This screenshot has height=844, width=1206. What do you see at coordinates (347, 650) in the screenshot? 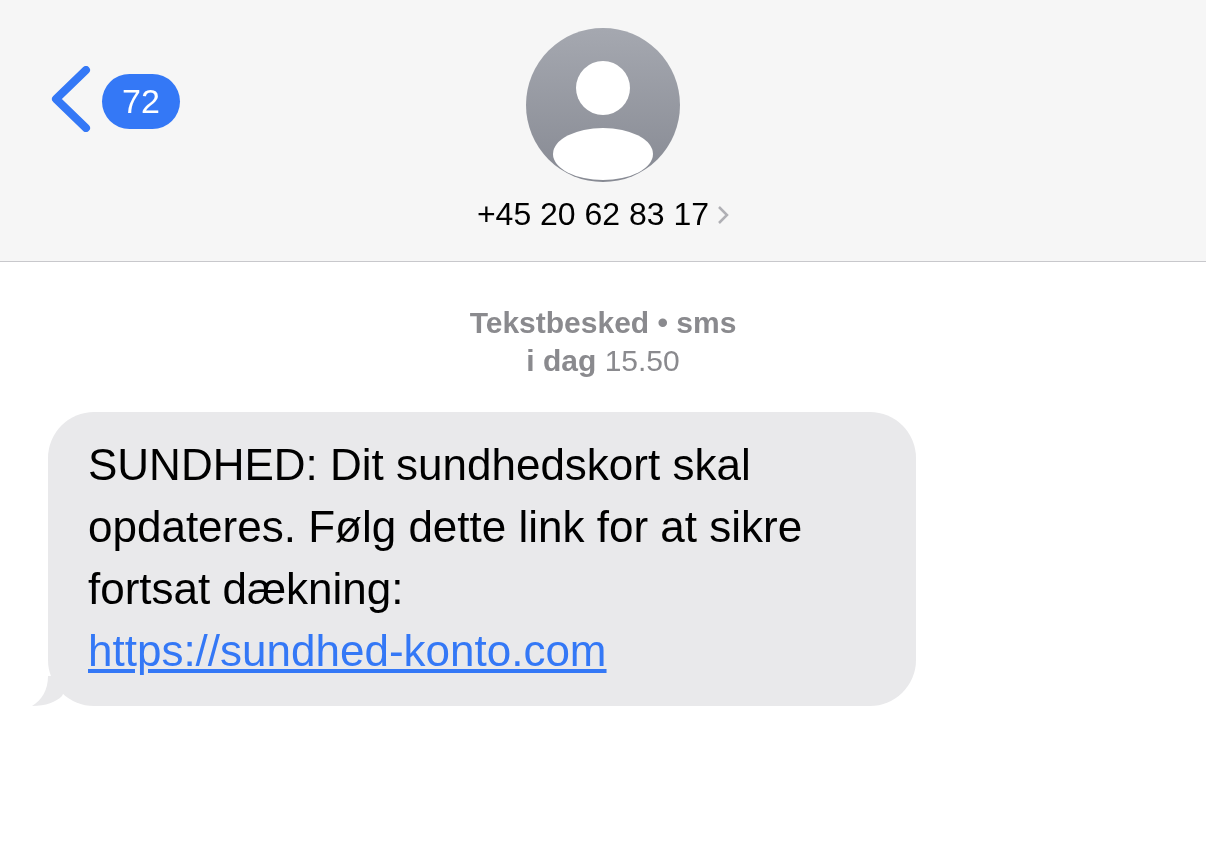
I see `message-link: https://sundhed-konto.com` at bounding box center [347, 650].